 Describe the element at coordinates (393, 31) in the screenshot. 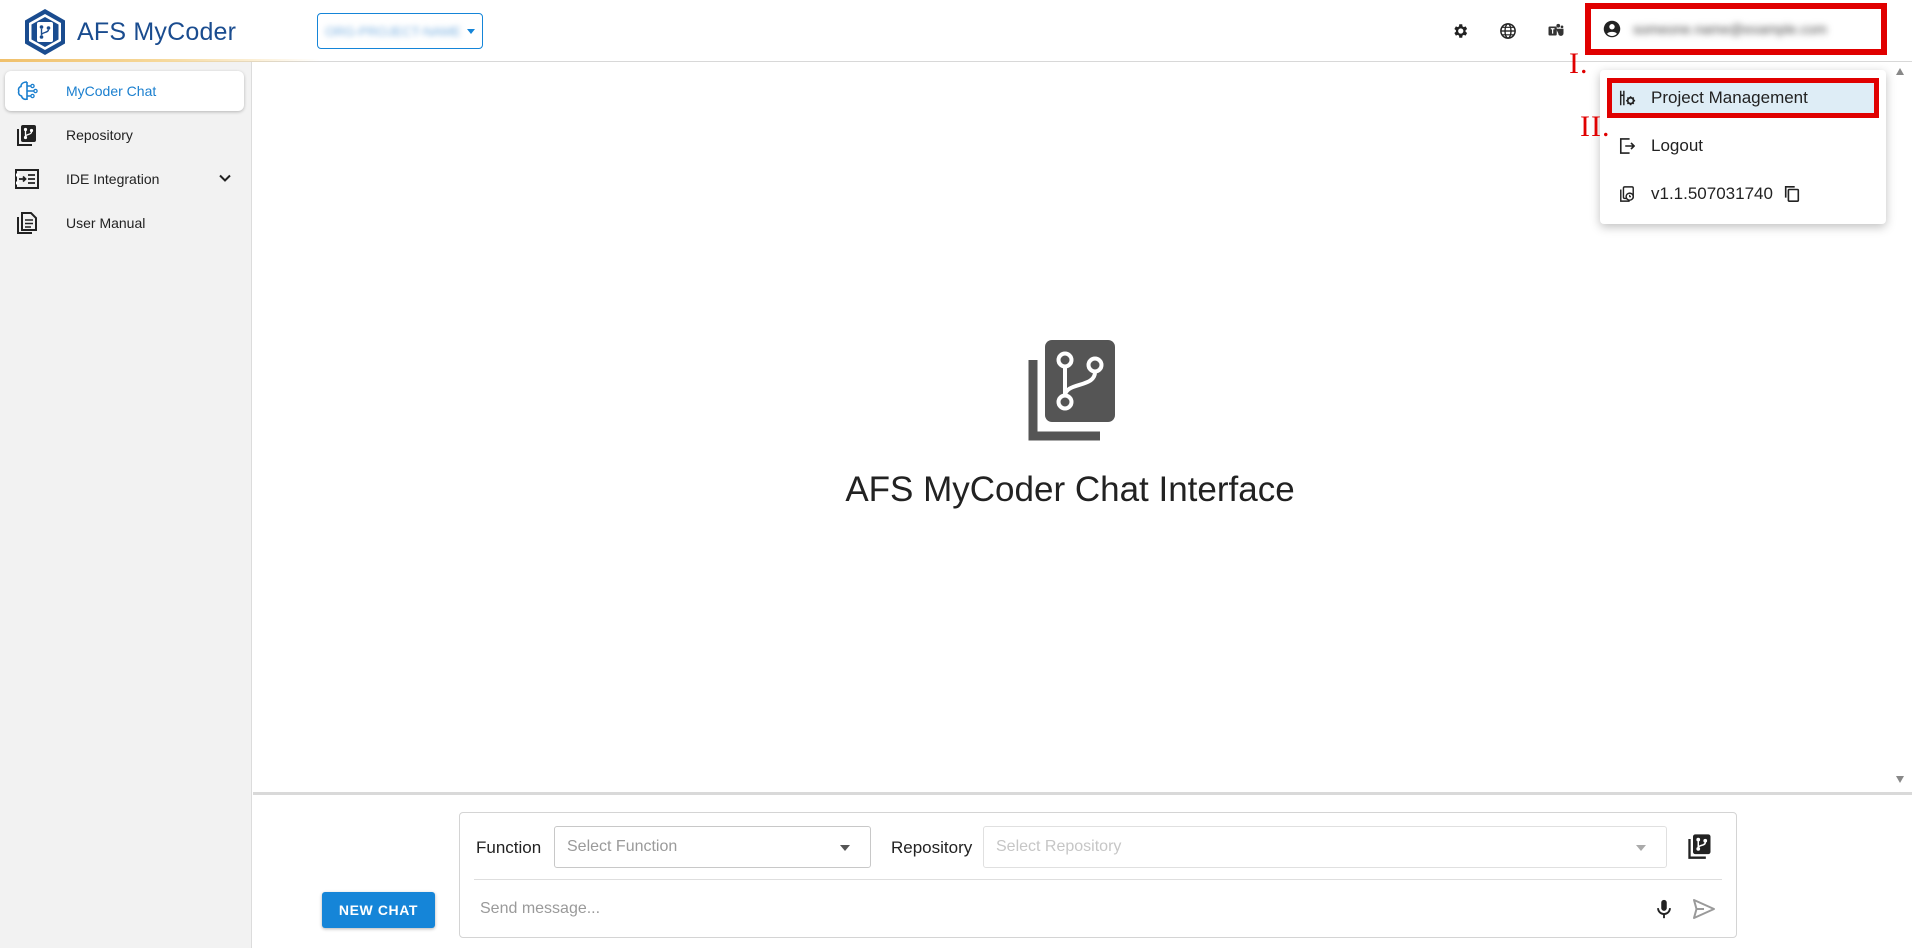

I see `project-selector-value: ORG-PROJECT-NAME` at that location.